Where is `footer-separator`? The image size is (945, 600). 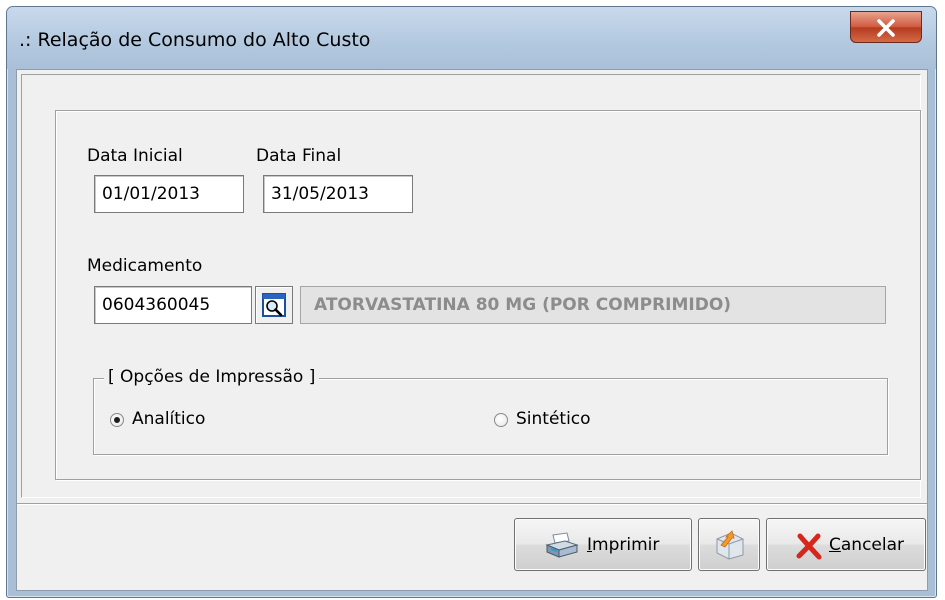 footer-separator is located at coordinates (472, 504).